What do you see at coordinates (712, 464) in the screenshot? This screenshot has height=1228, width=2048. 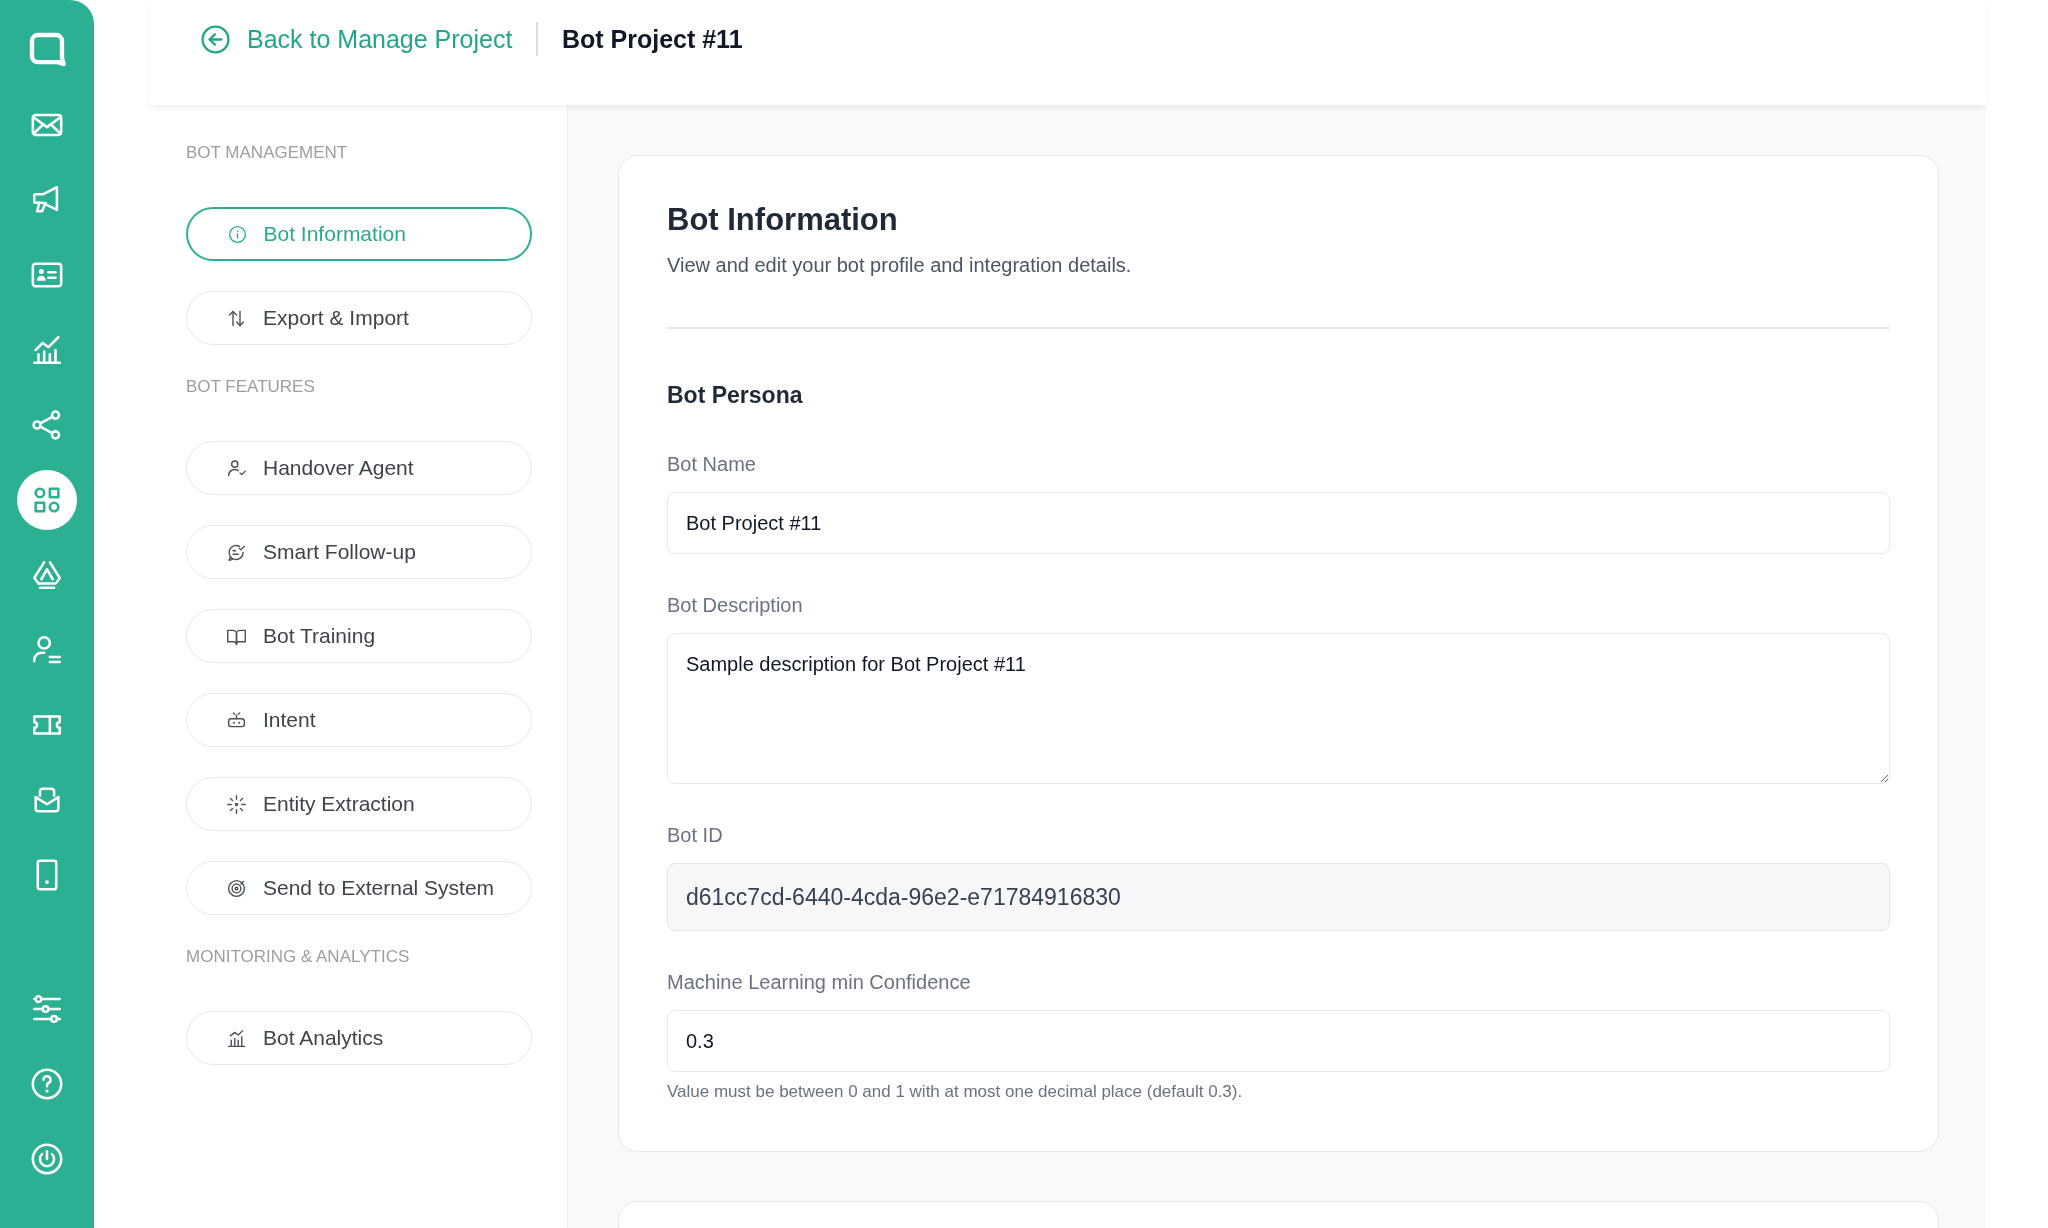 I see `field-label: Bot Name` at bounding box center [712, 464].